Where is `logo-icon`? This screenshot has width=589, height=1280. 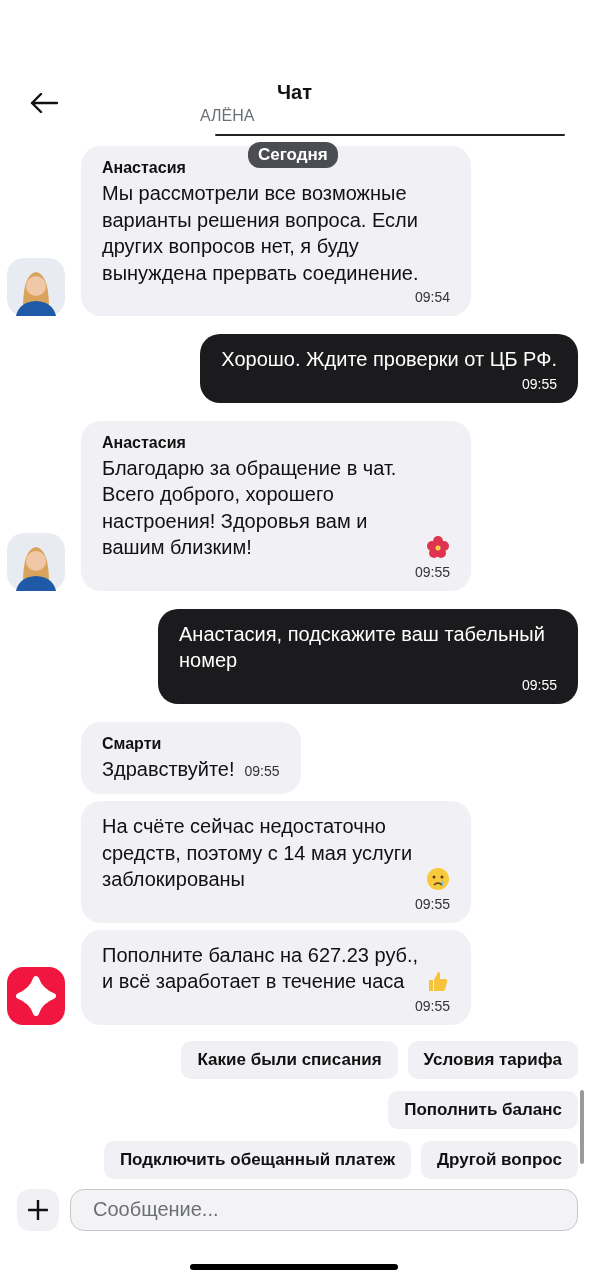
logo-icon is located at coordinates (35, 995).